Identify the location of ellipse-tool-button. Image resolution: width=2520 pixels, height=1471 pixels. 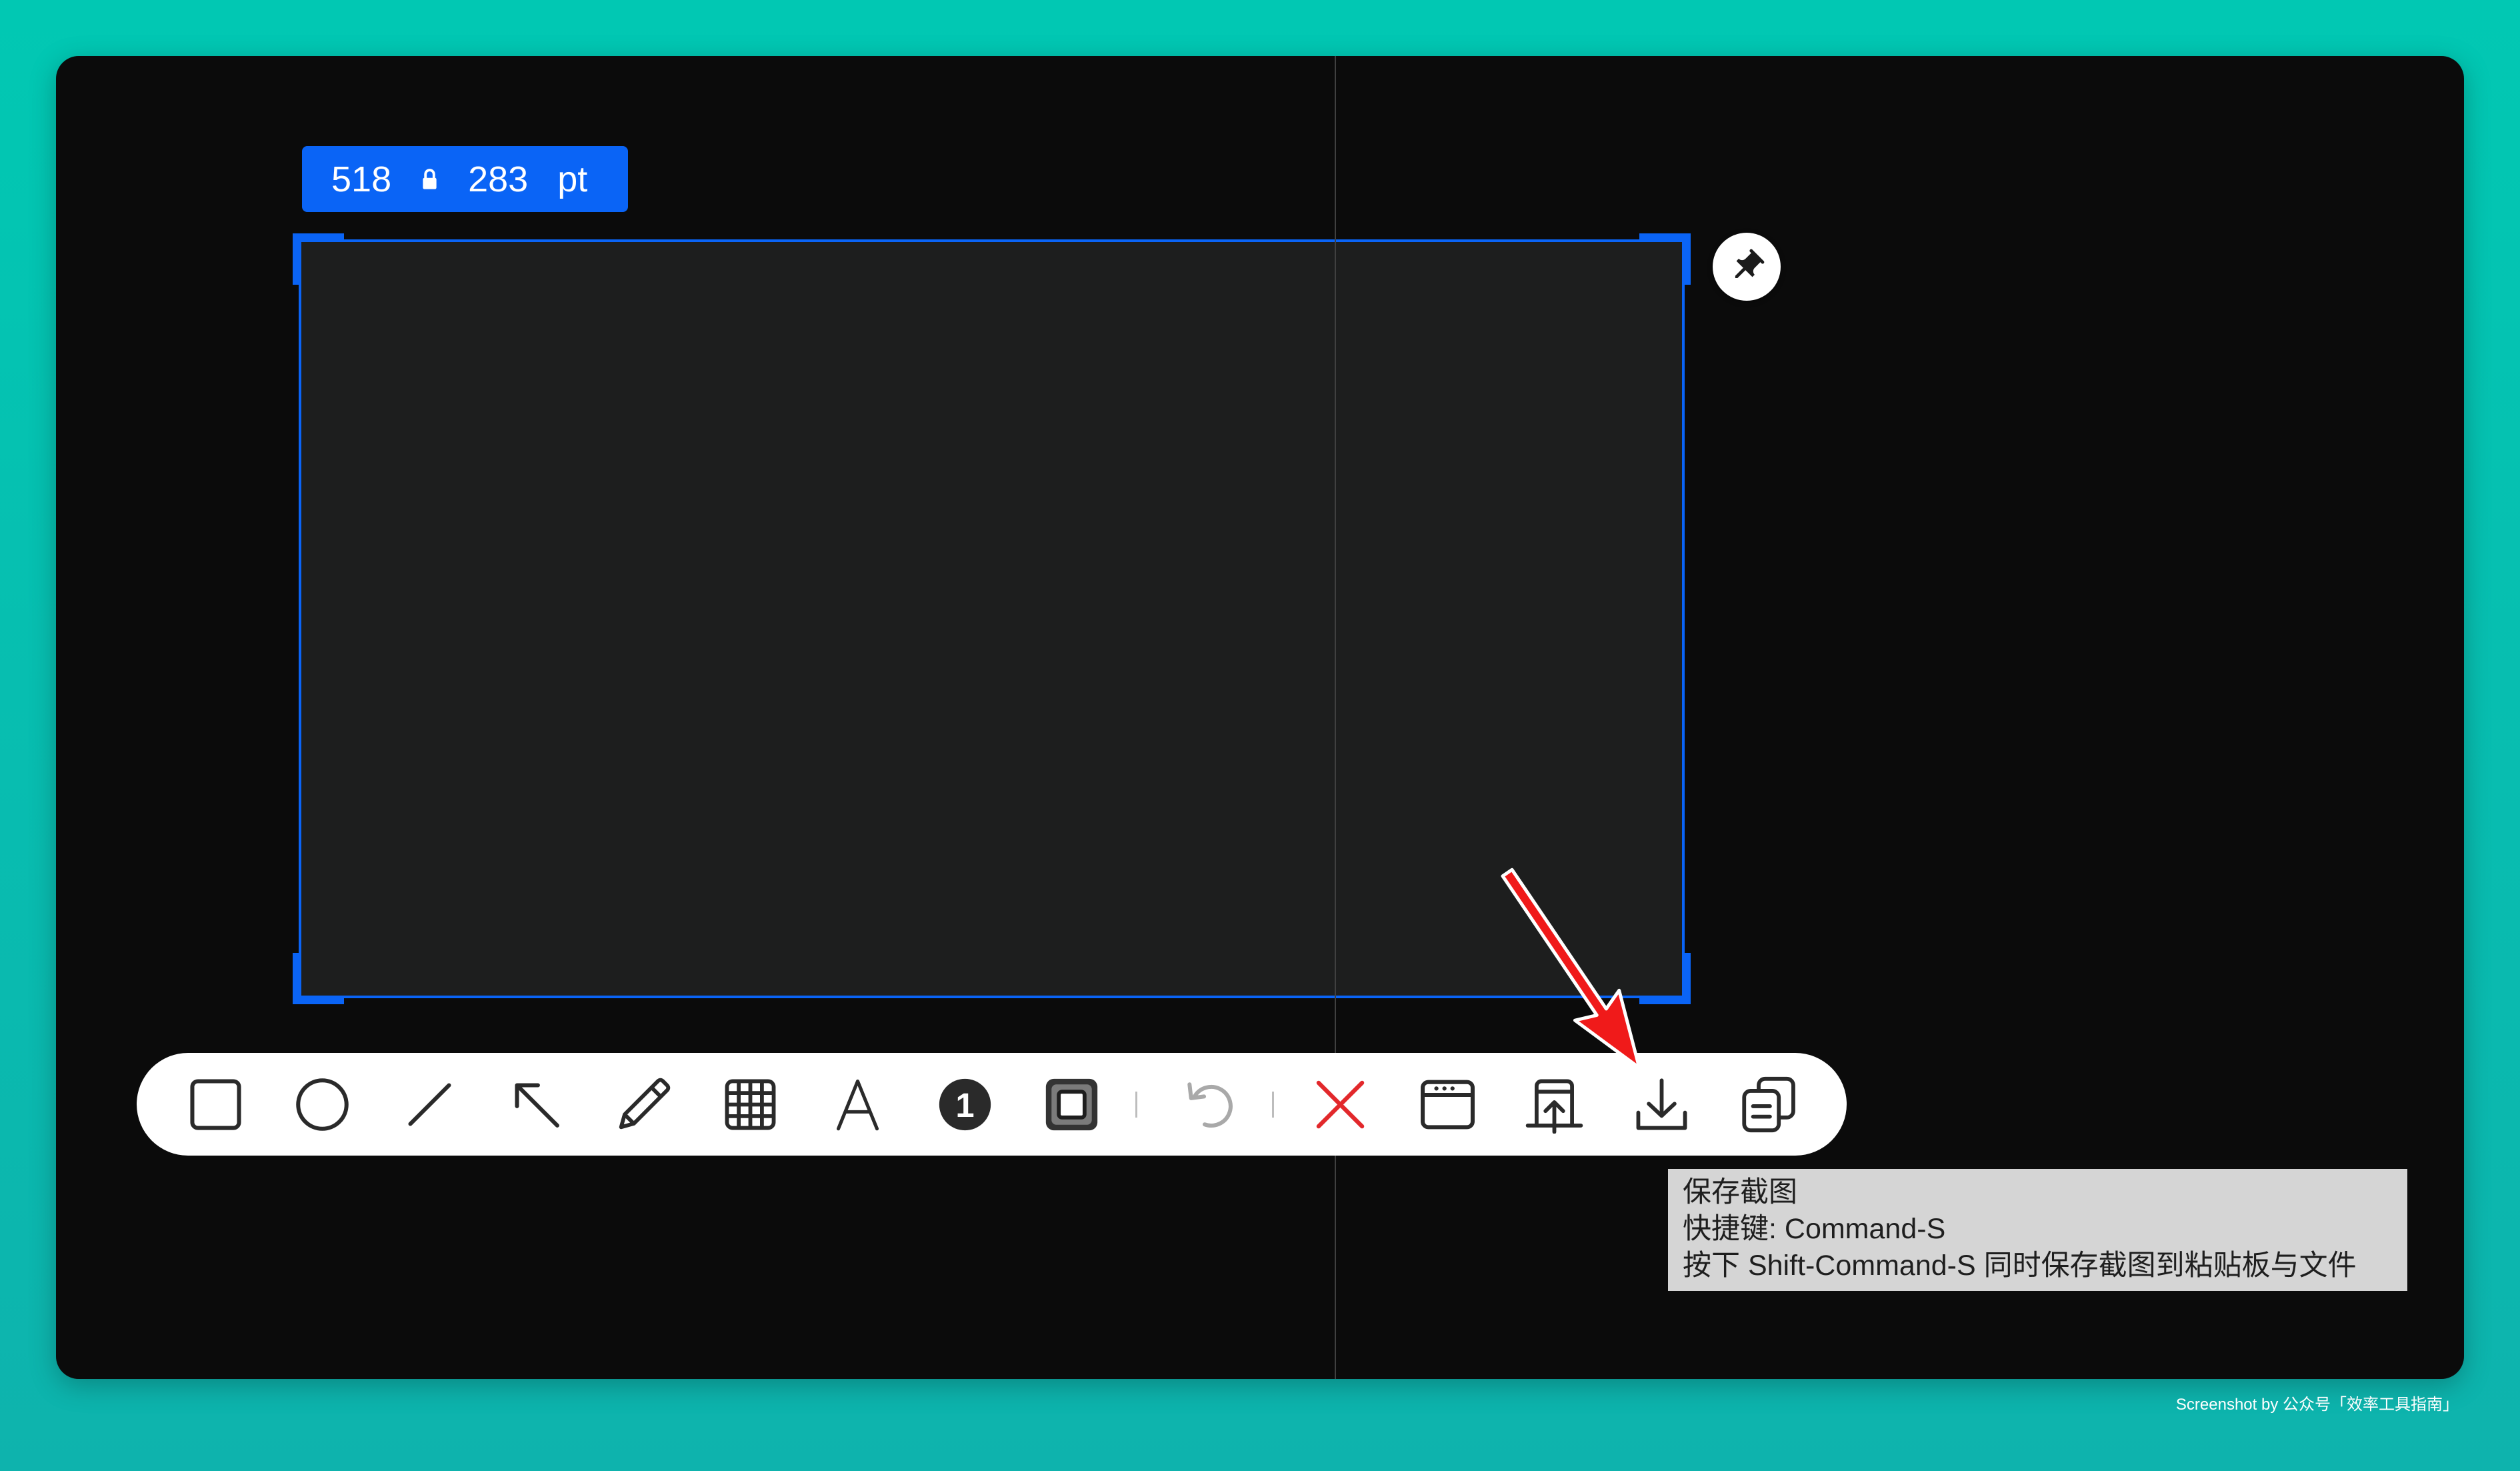
(322, 1105).